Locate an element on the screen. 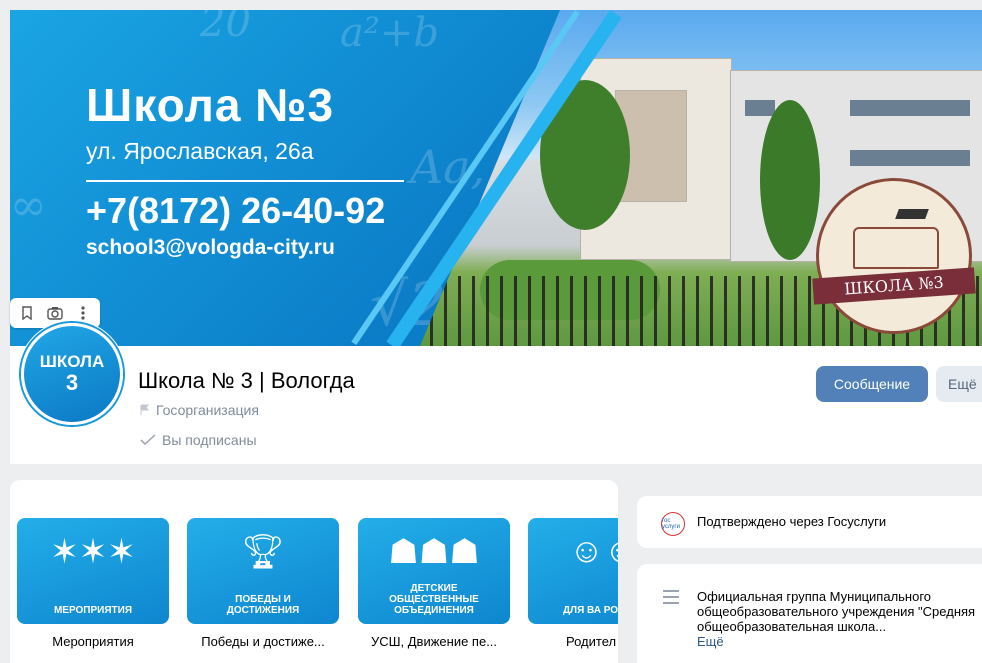 The image size is (982, 663). section-tile-parents: ☺☺ ДЛЯ ВА РОДИТЕ is located at coordinates (573, 571).